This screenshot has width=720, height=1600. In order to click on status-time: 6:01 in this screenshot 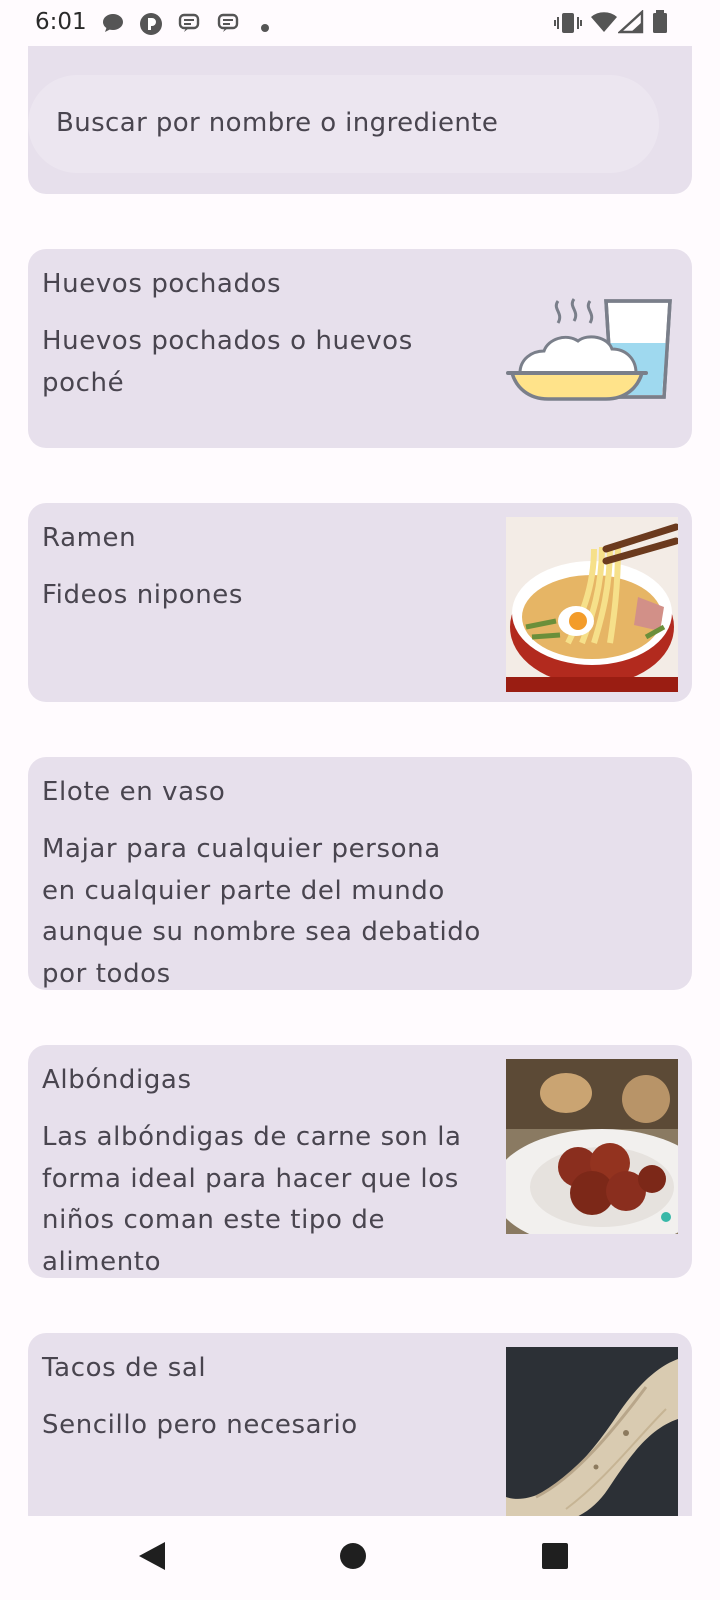, I will do `click(61, 22)`.